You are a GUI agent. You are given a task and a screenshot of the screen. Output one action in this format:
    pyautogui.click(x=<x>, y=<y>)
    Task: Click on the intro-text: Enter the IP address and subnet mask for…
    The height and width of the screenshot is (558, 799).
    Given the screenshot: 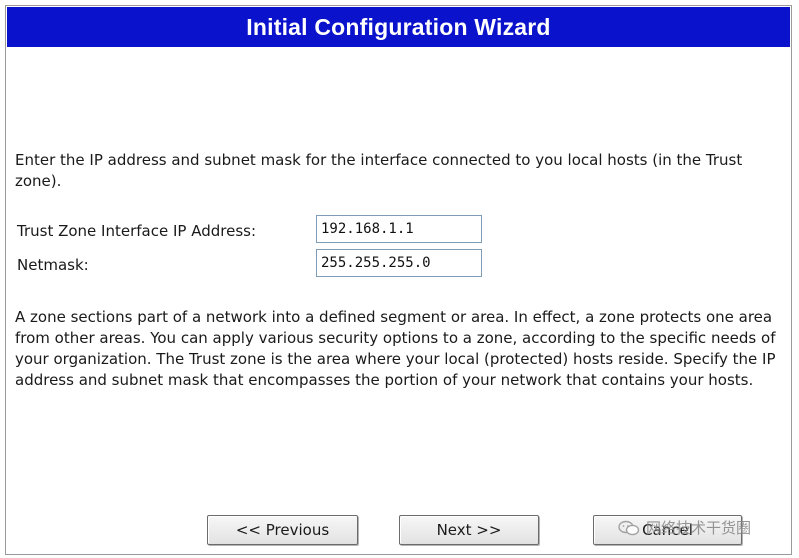 What is the action you would take?
    pyautogui.click(x=379, y=170)
    